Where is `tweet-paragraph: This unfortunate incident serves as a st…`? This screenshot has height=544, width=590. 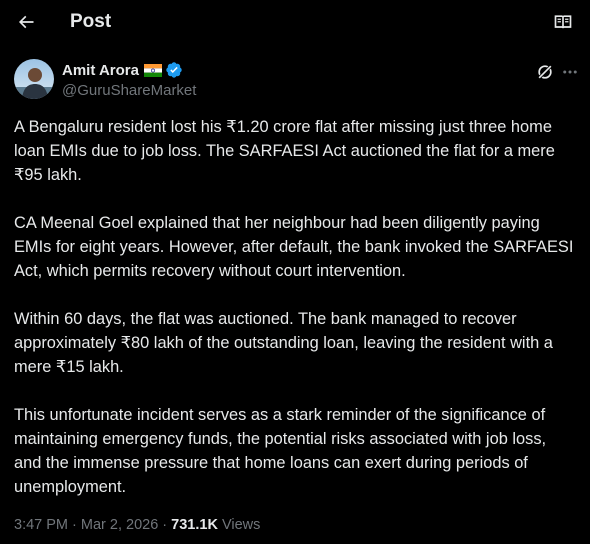
tweet-paragraph: This unfortunate incident serves as a st… is located at coordinates (280, 451).